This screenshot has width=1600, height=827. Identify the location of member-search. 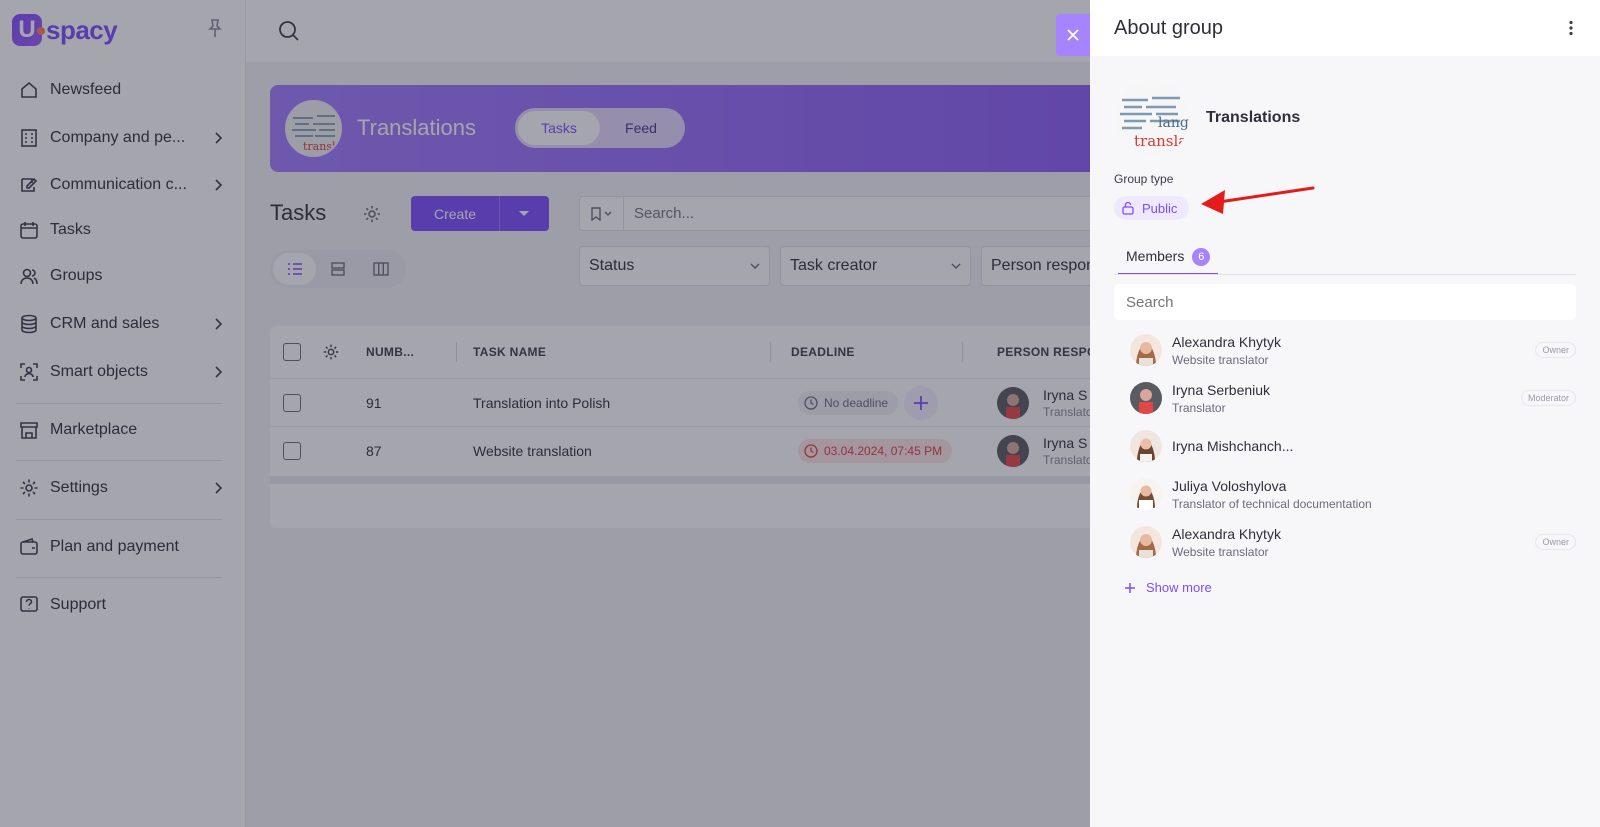
(1345, 302).